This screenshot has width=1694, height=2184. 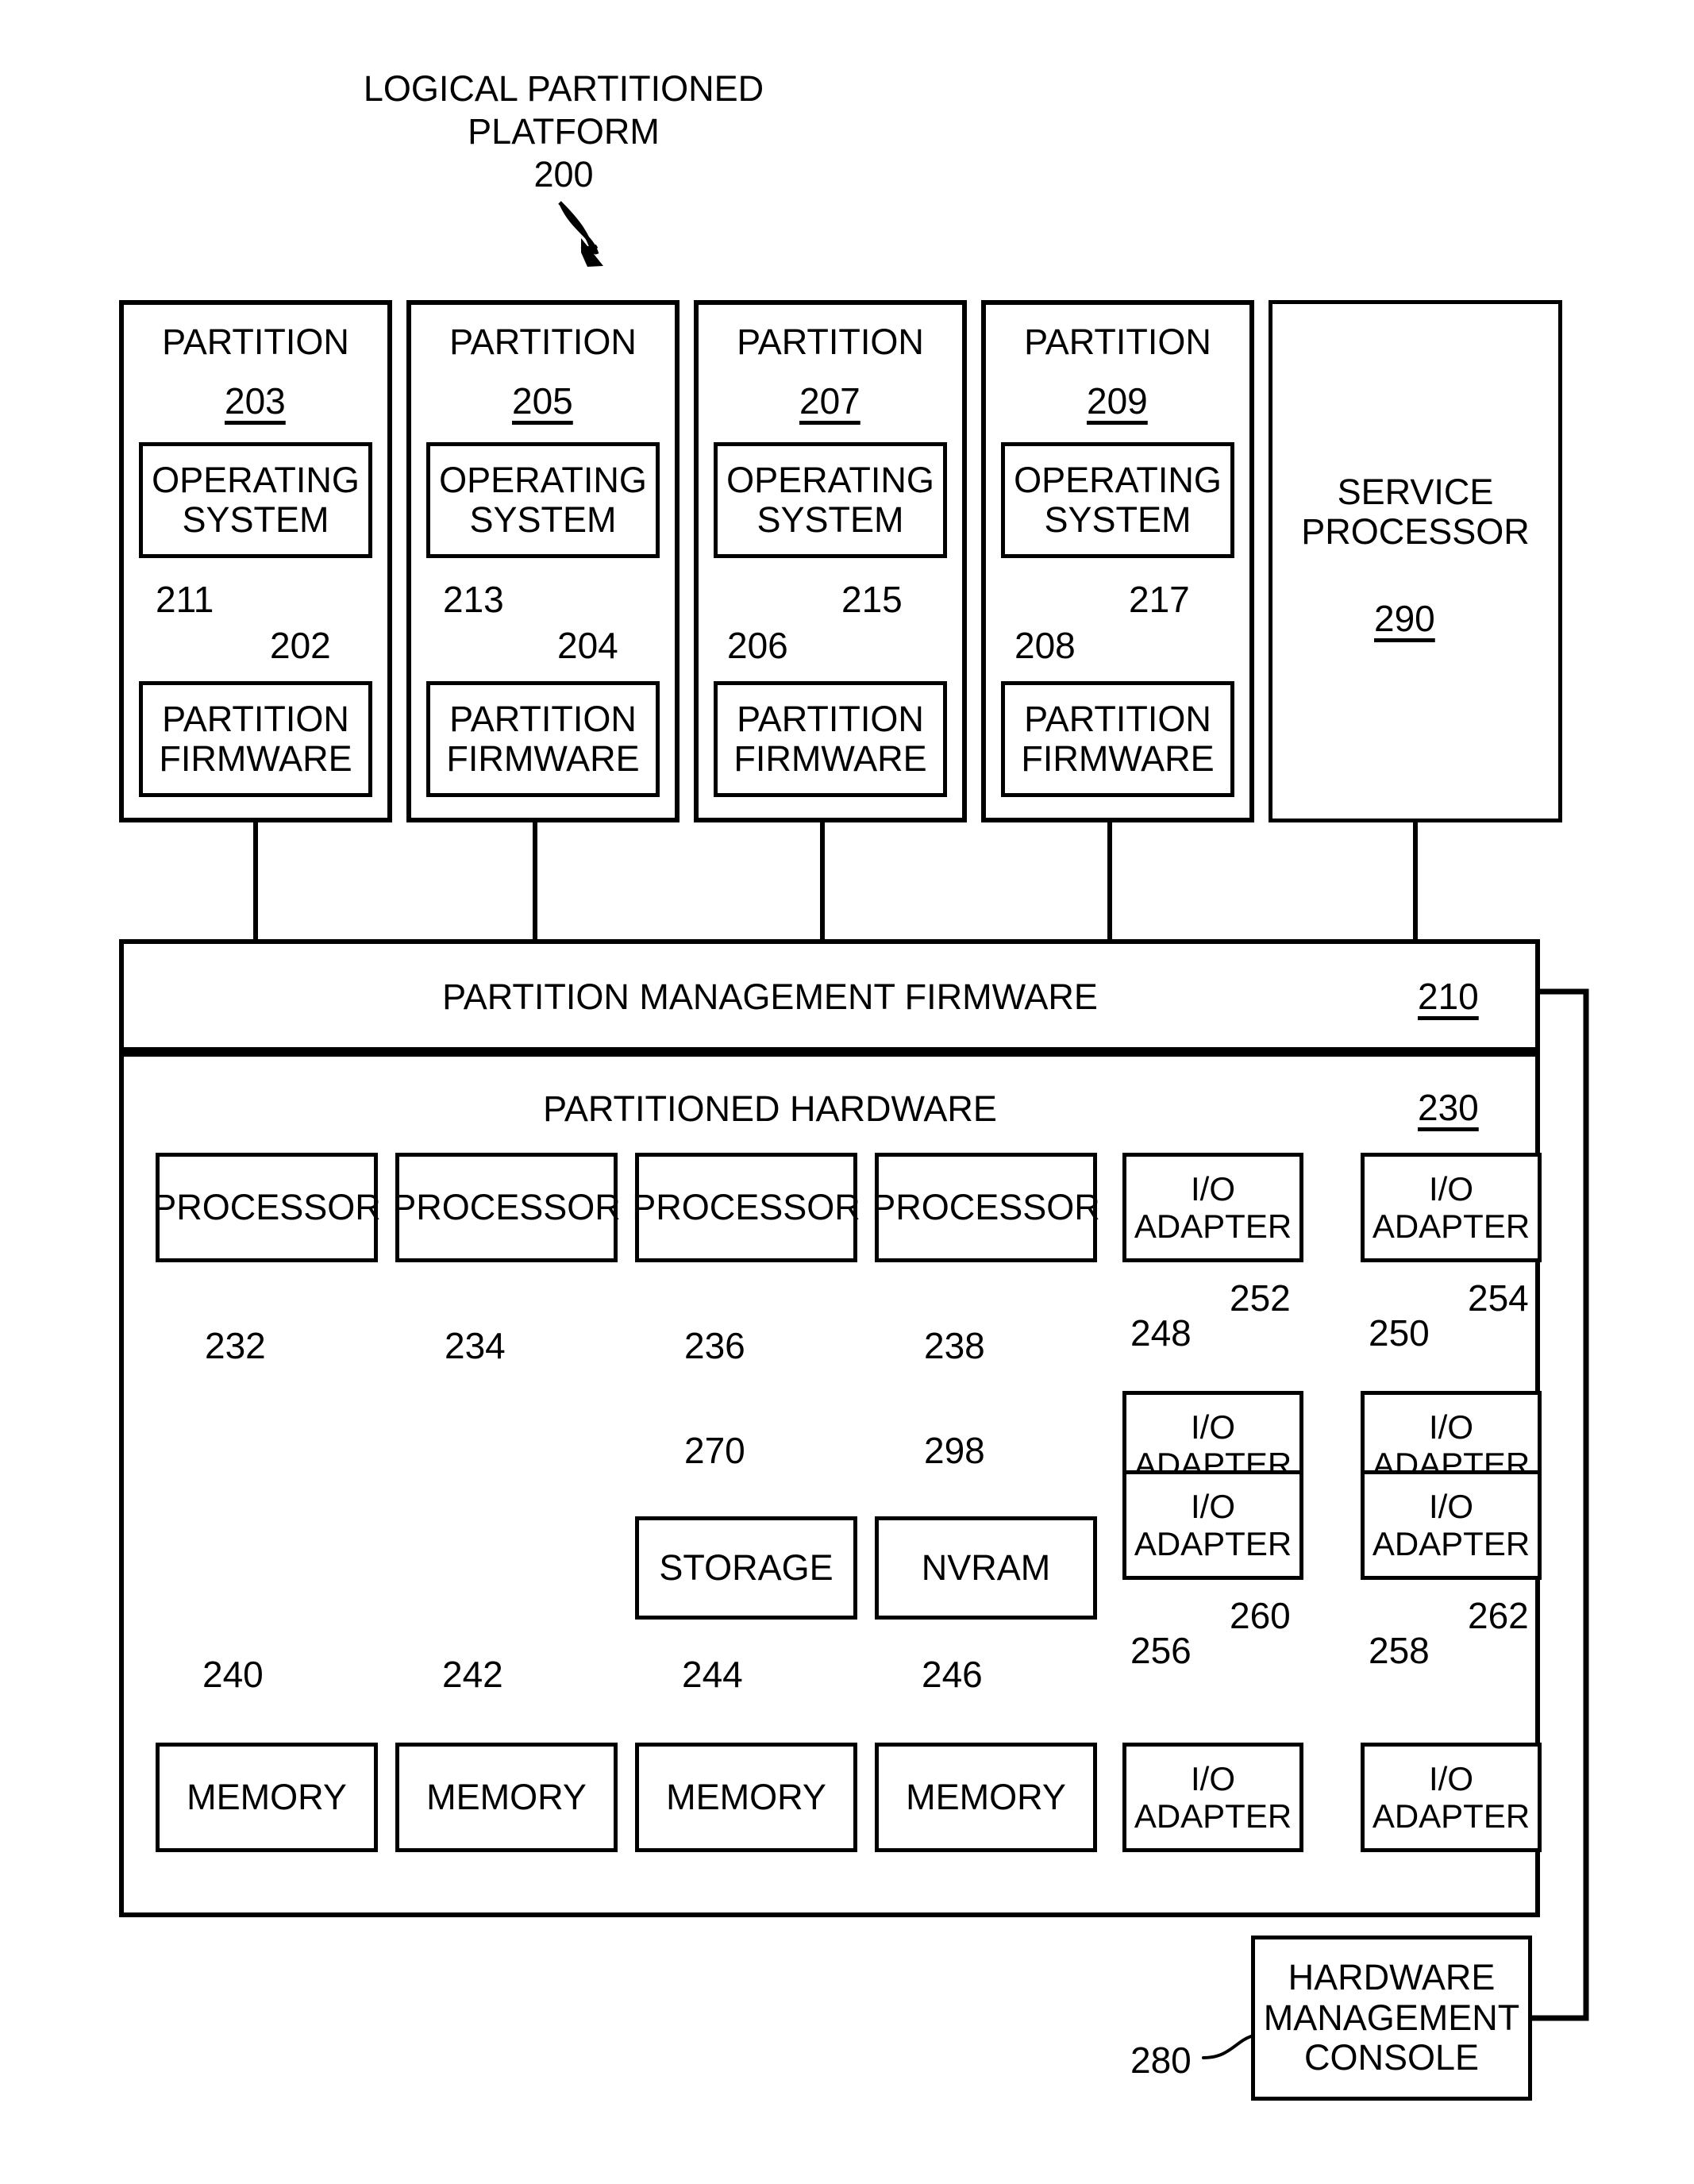 I want to click on nvram-box: NVRAM, so click(x=986, y=1568).